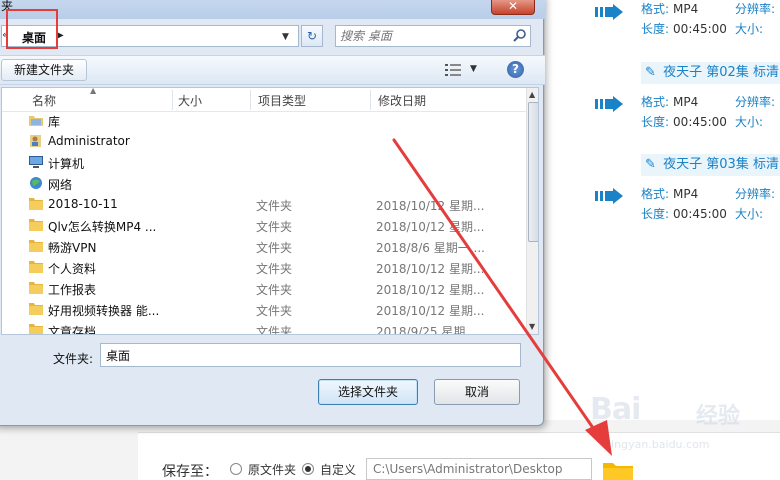 The width and height of the screenshot is (780, 480). What do you see at coordinates (477, 392) in the screenshot?
I see `cancel-button: 取消` at bounding box center [477, 392].